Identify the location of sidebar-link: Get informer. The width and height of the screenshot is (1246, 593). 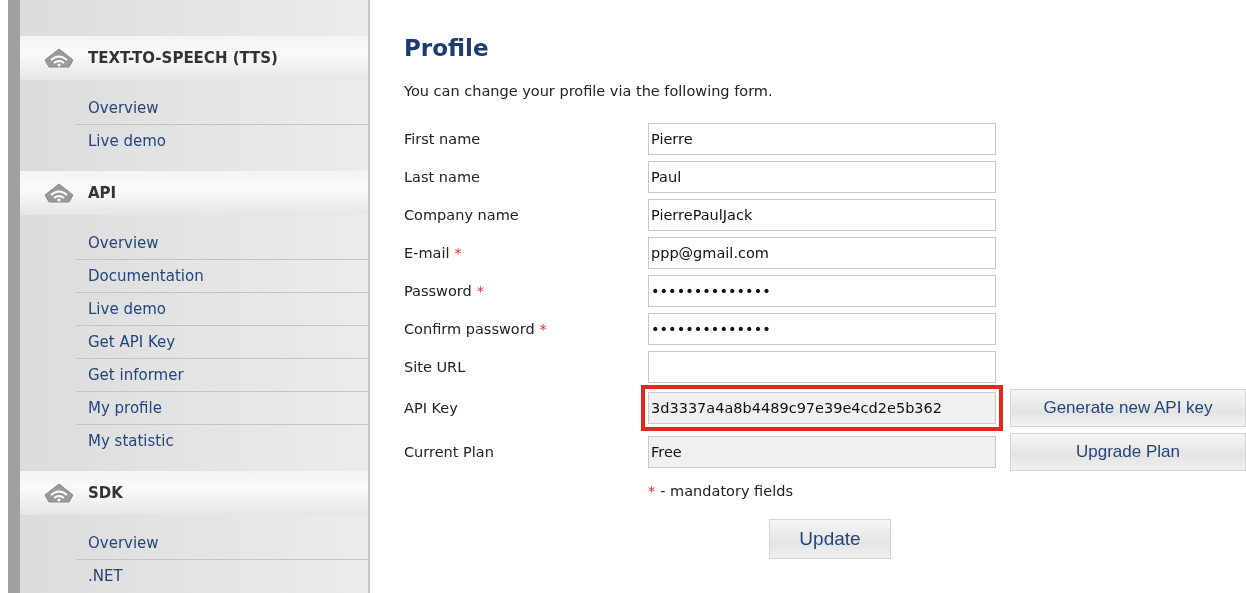
(222, 375).